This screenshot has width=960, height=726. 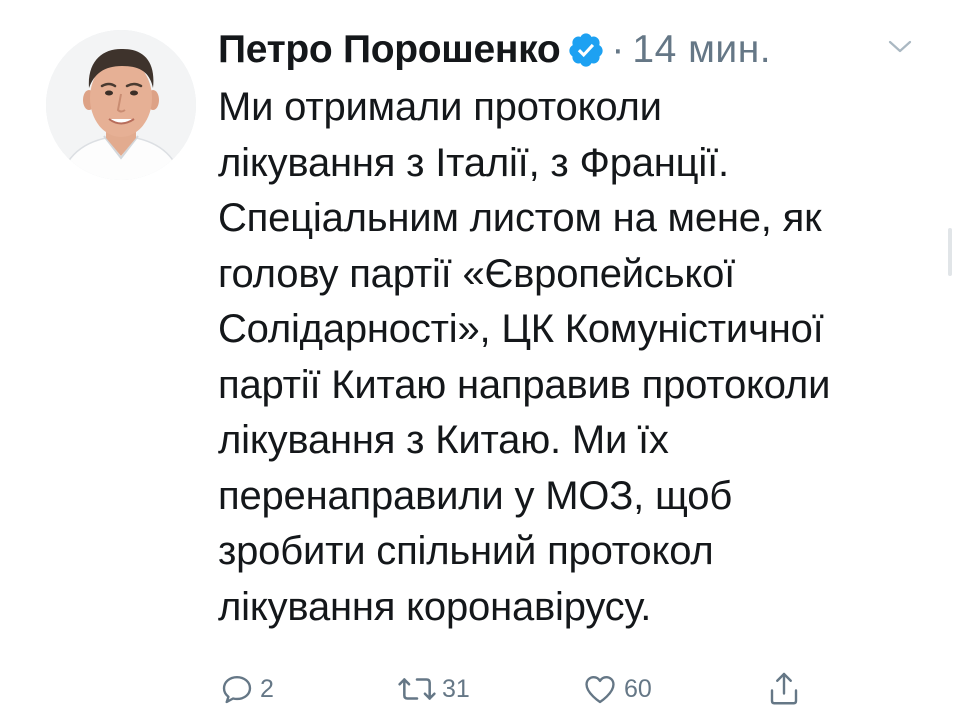 I want to click on tweet-actions: 2 31 60, so click(x=518, y=689).